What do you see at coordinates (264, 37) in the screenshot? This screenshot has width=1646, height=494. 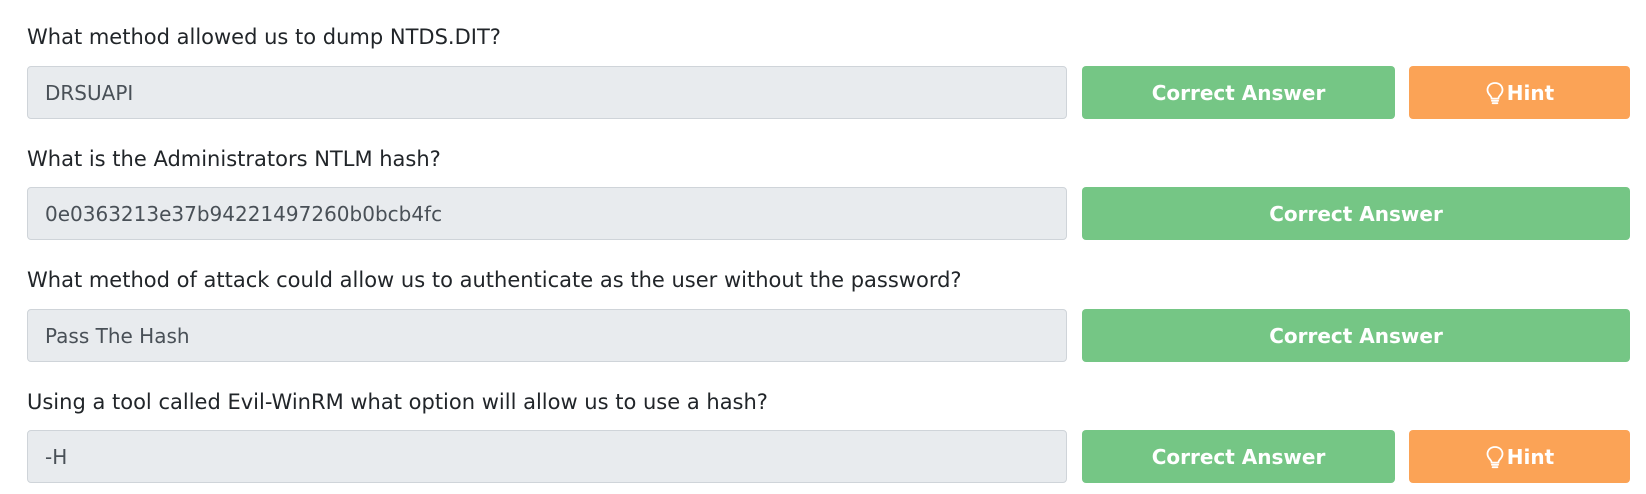 I see `question-text: What method allowed us to dump NTDS.DIT?` at bounding box center [264, 37].